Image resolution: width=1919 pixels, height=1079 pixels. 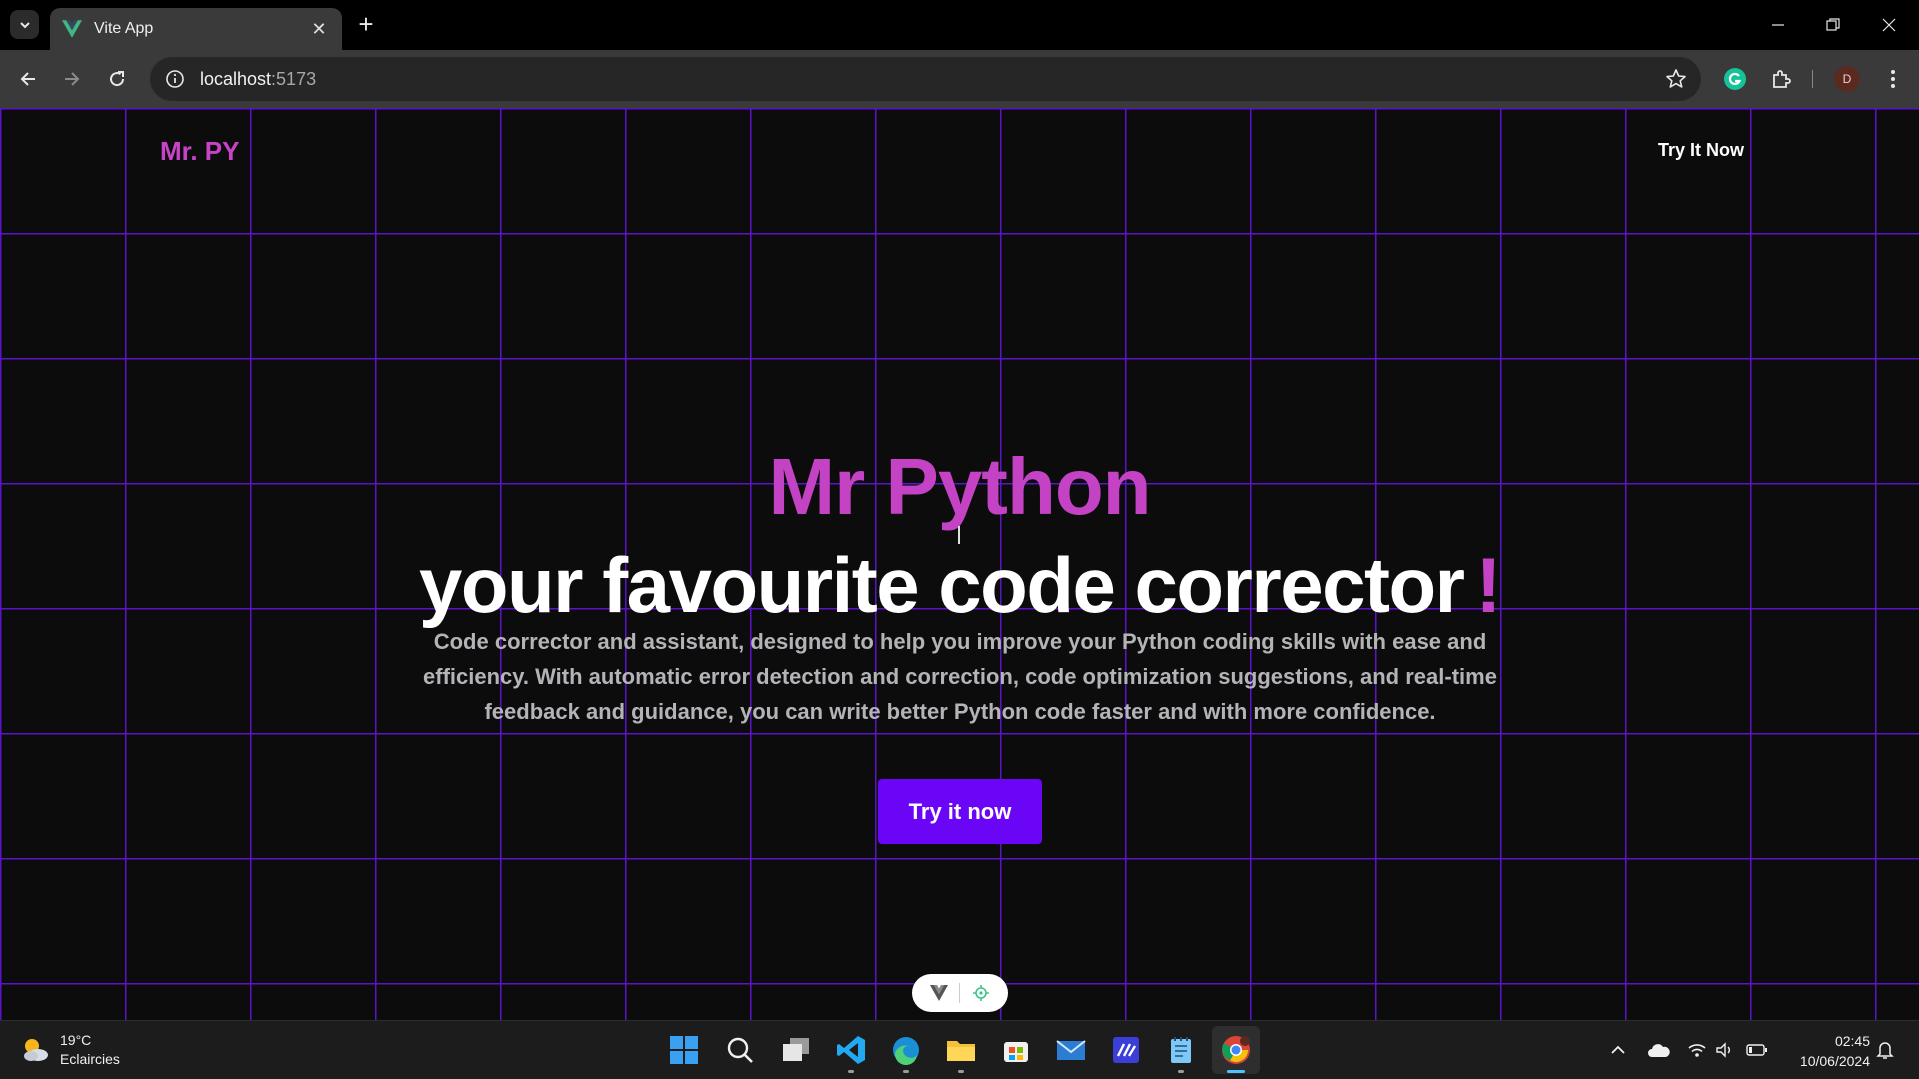 What do you see at coordinates (196, 29) in the screenshot?
I see `browser-tab: Vite App ✕` at bounding box center [196, 29].